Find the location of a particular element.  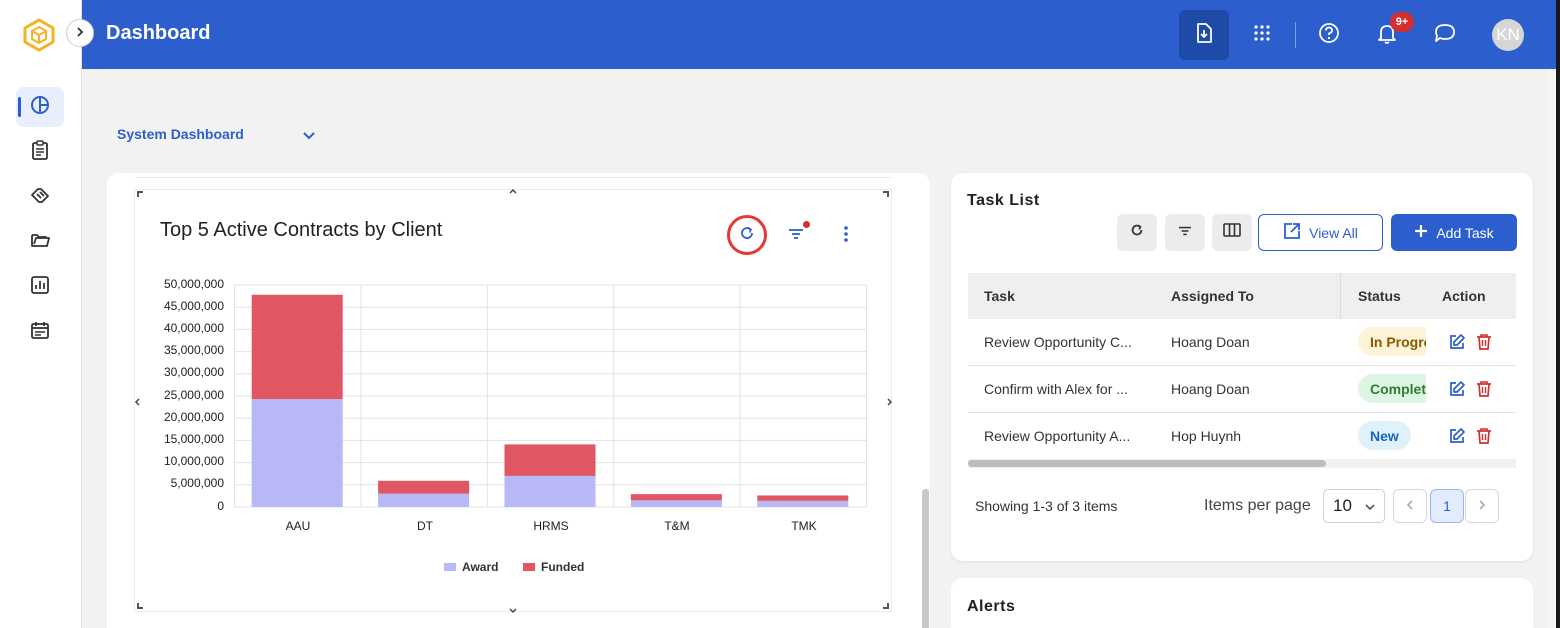

sidebar-item-documents is located at coordinates (40, 242).